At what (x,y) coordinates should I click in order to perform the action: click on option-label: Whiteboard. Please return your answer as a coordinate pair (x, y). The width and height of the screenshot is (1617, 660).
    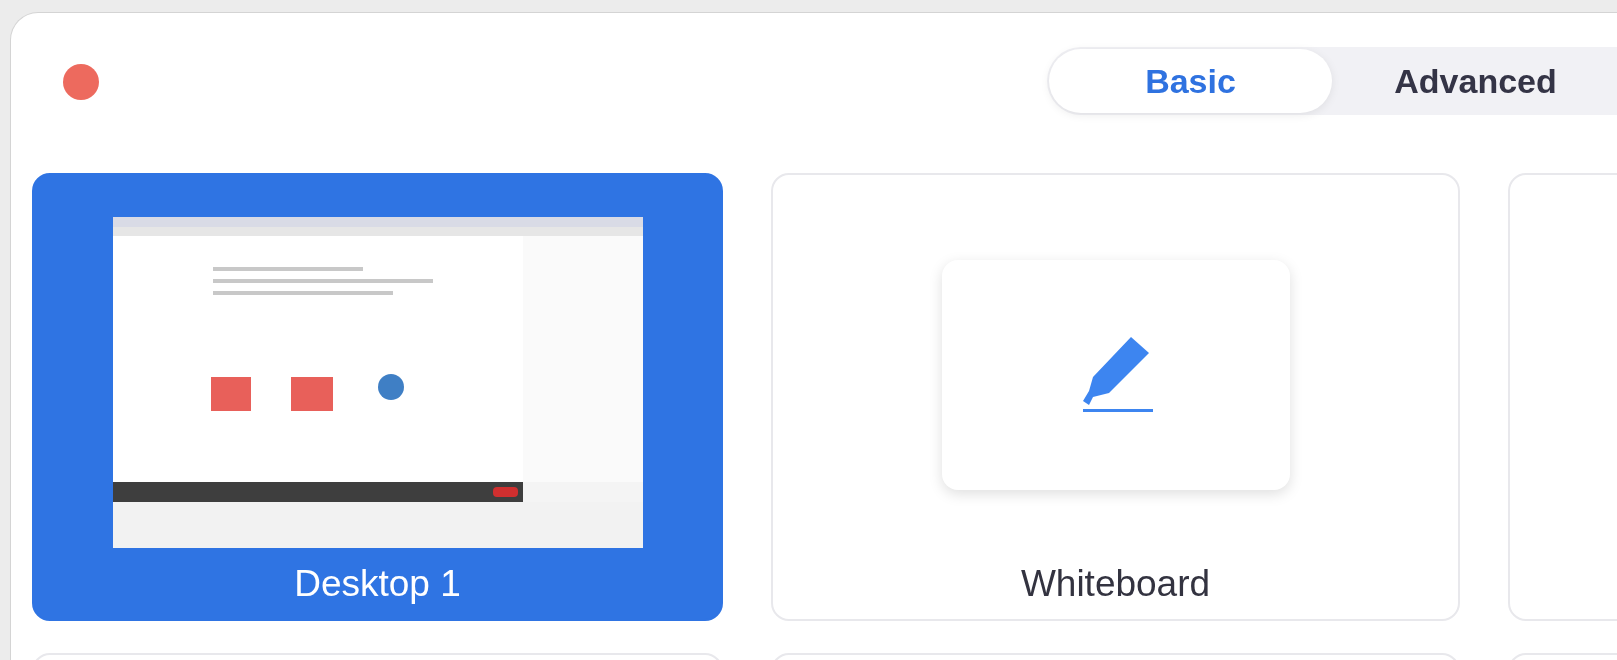
    Looking at the image, I should click on (1115, 584).